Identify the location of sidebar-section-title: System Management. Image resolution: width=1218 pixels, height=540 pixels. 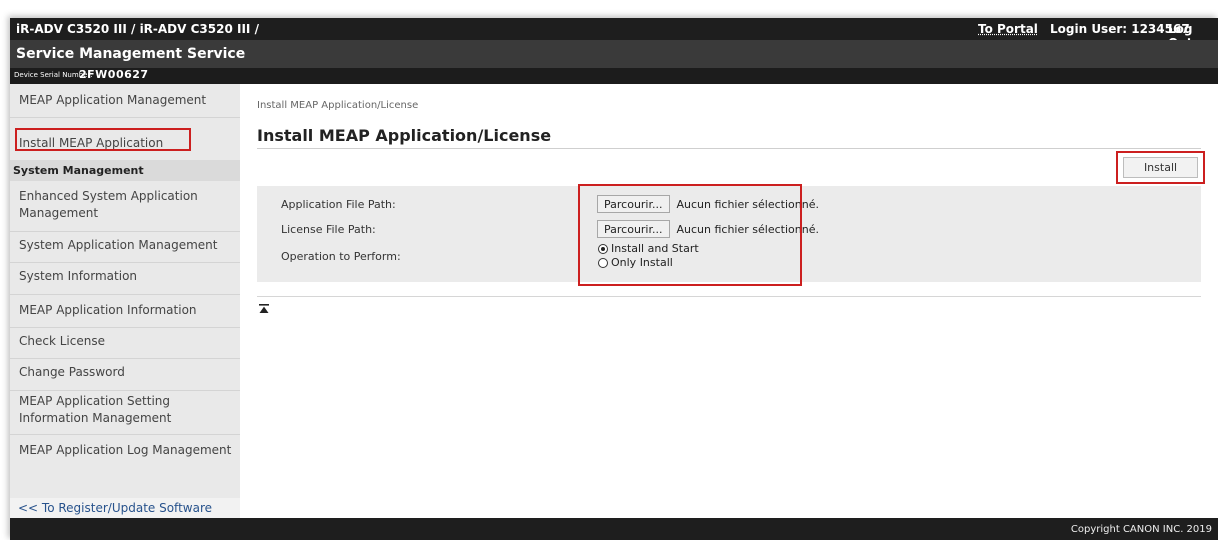
(125, 170).